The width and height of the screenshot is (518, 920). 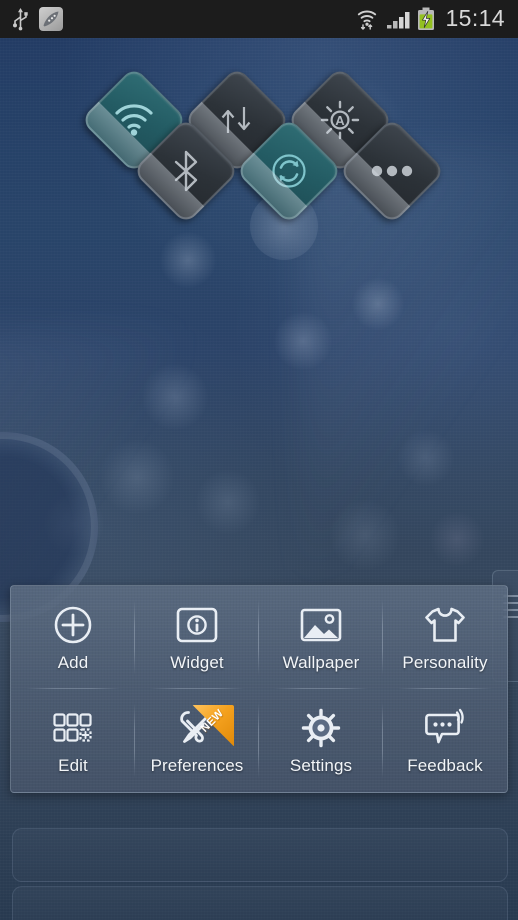 I want to click on cellular-signal-icon, so click(x=398, y=19).